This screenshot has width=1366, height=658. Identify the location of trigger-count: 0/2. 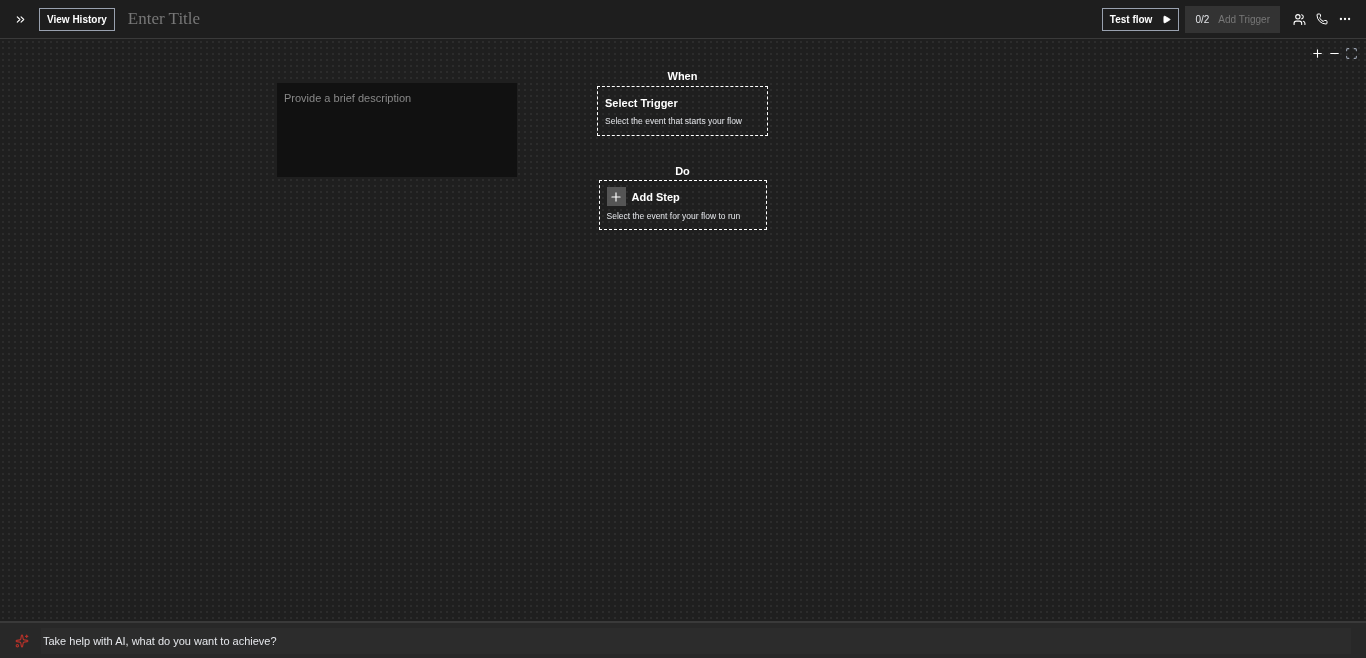
(1202, 19).